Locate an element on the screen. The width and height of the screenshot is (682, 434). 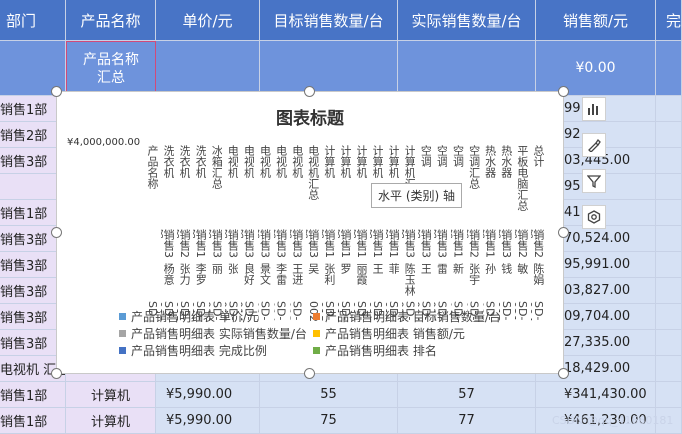
resize-handle-right is located at coordinates (563, 232).